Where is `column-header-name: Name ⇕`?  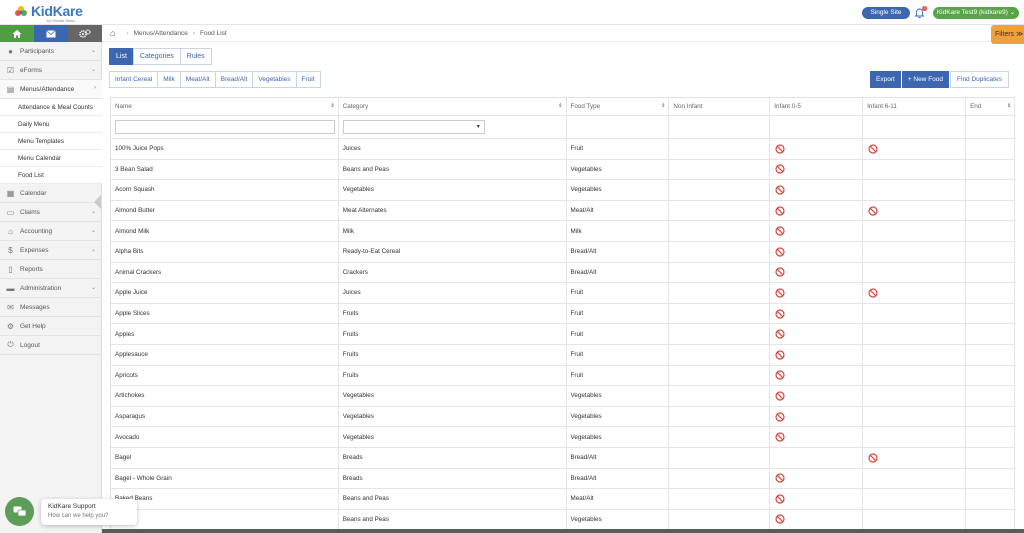 column-header-name: Name ⇕ is located at coordinates (225, 106).